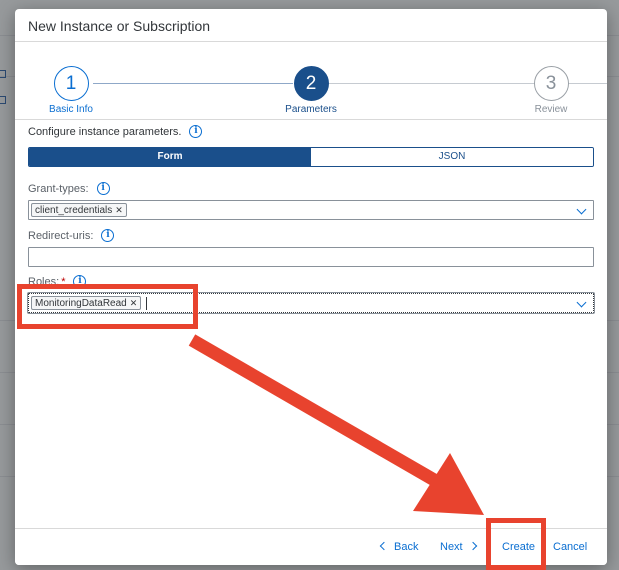 This screenshot has width=619, height=570. What do you see at coordinates (71, 83) in the screenshot?
I see `step-number: 1` at bounding box center [71, 83].